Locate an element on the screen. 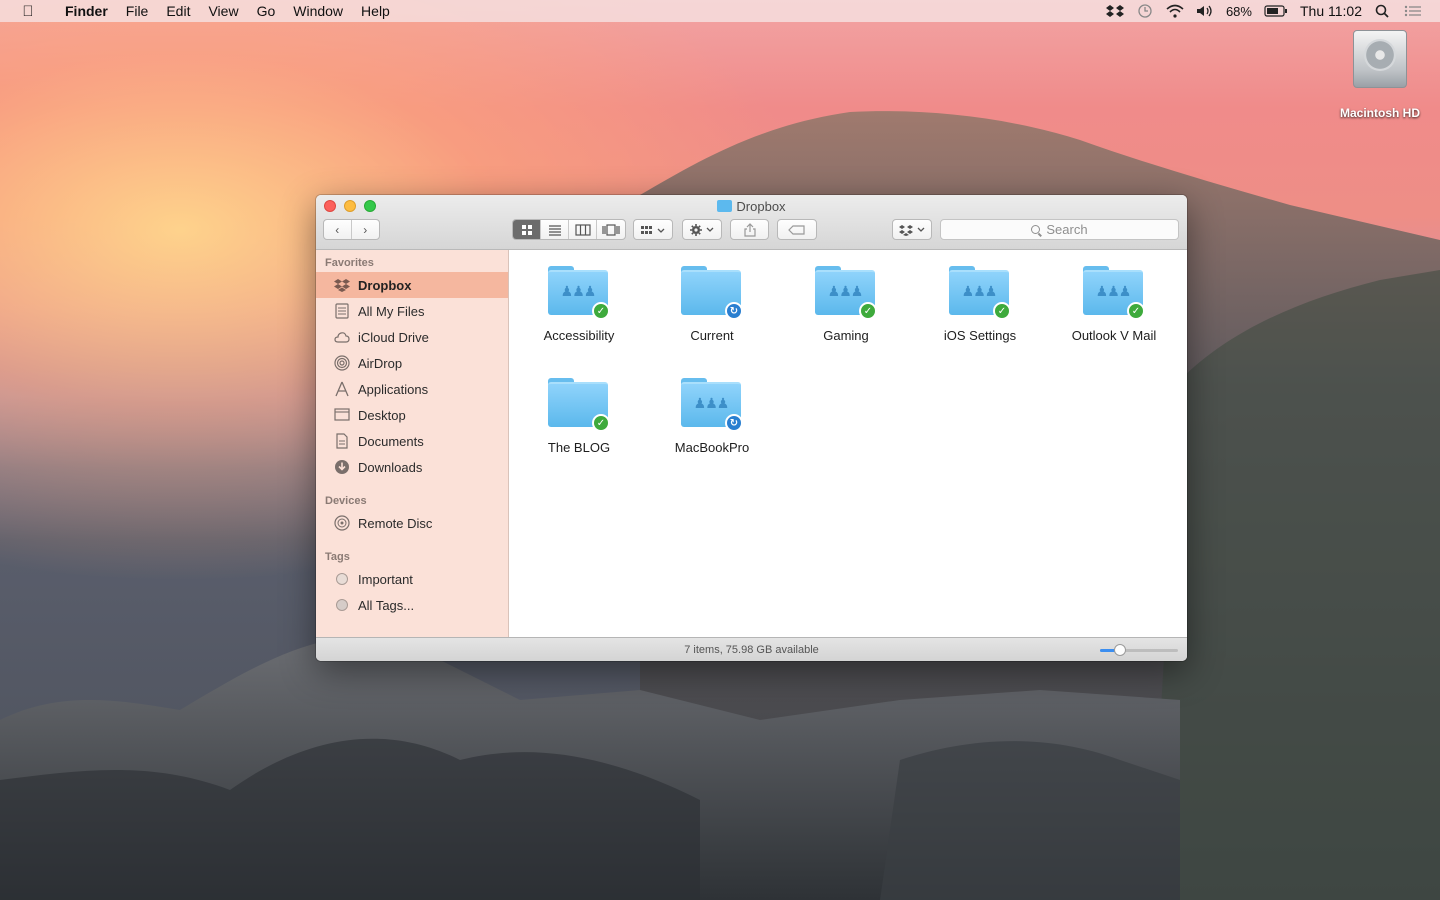 The width and height of the screenshot is (1440, 900). dropbox-icon is located at coordinates (342, 285).